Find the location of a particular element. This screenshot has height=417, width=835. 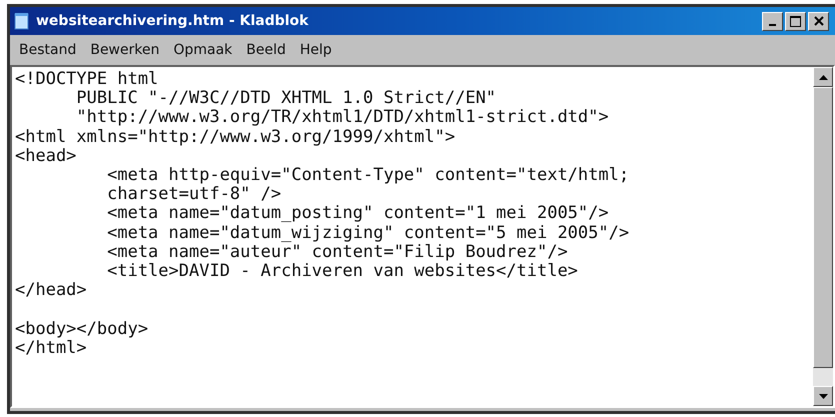

code-line: charset=utf-8" /> is located at coordinates (194, 194).